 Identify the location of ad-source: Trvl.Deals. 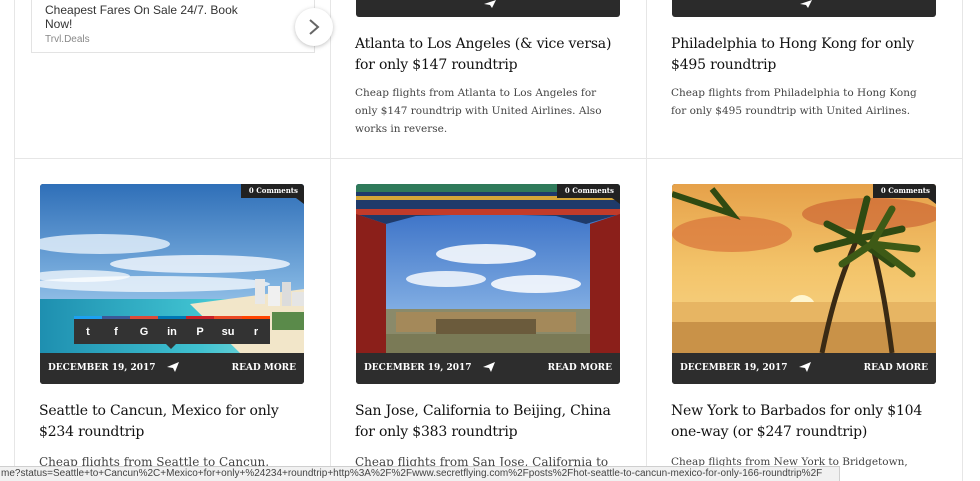
(67, 39).